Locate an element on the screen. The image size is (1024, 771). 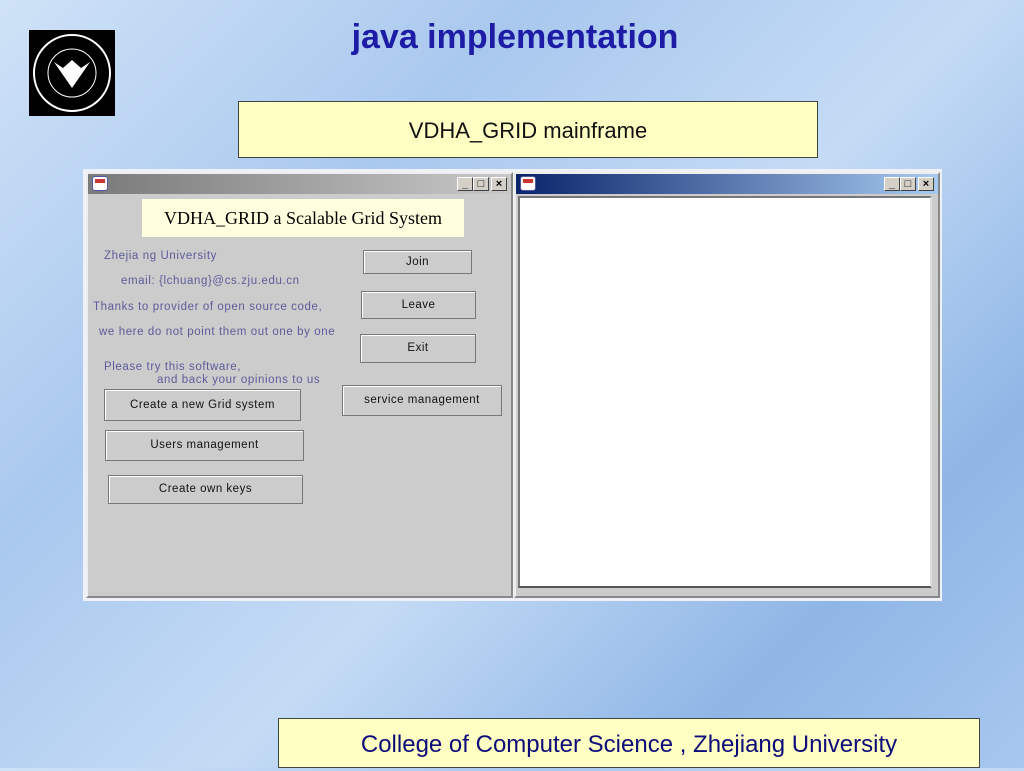
thanks-label: Thanks to provider of open source code, is located at coordinates (208, 307).